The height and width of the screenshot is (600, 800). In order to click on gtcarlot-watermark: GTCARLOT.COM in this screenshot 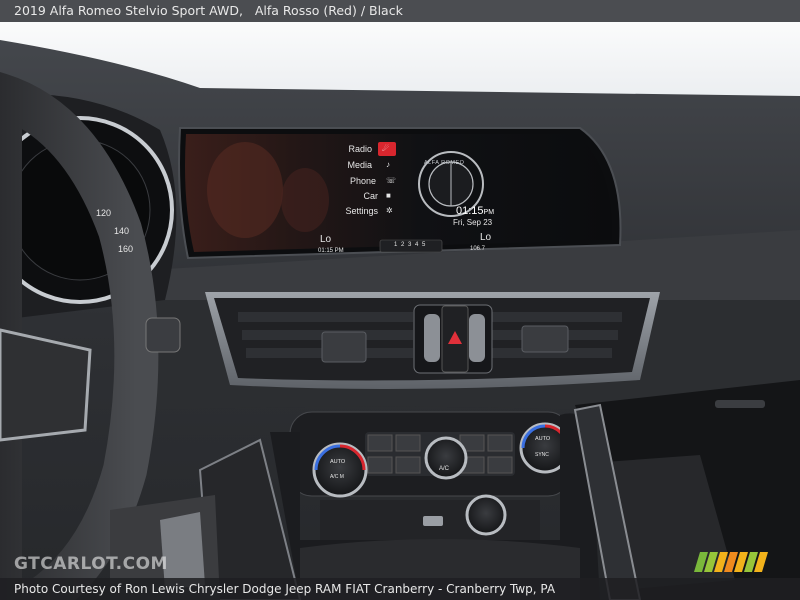, I will do `click(91, 564)`.